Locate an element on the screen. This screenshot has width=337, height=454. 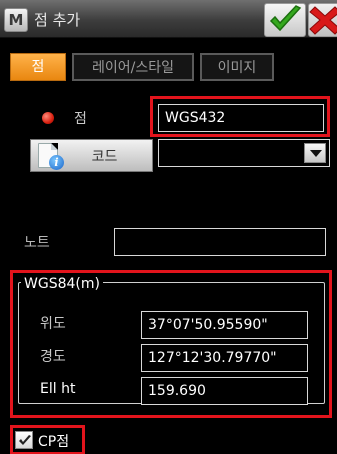
note-label: 노트 is located at coordinates (37, 243).